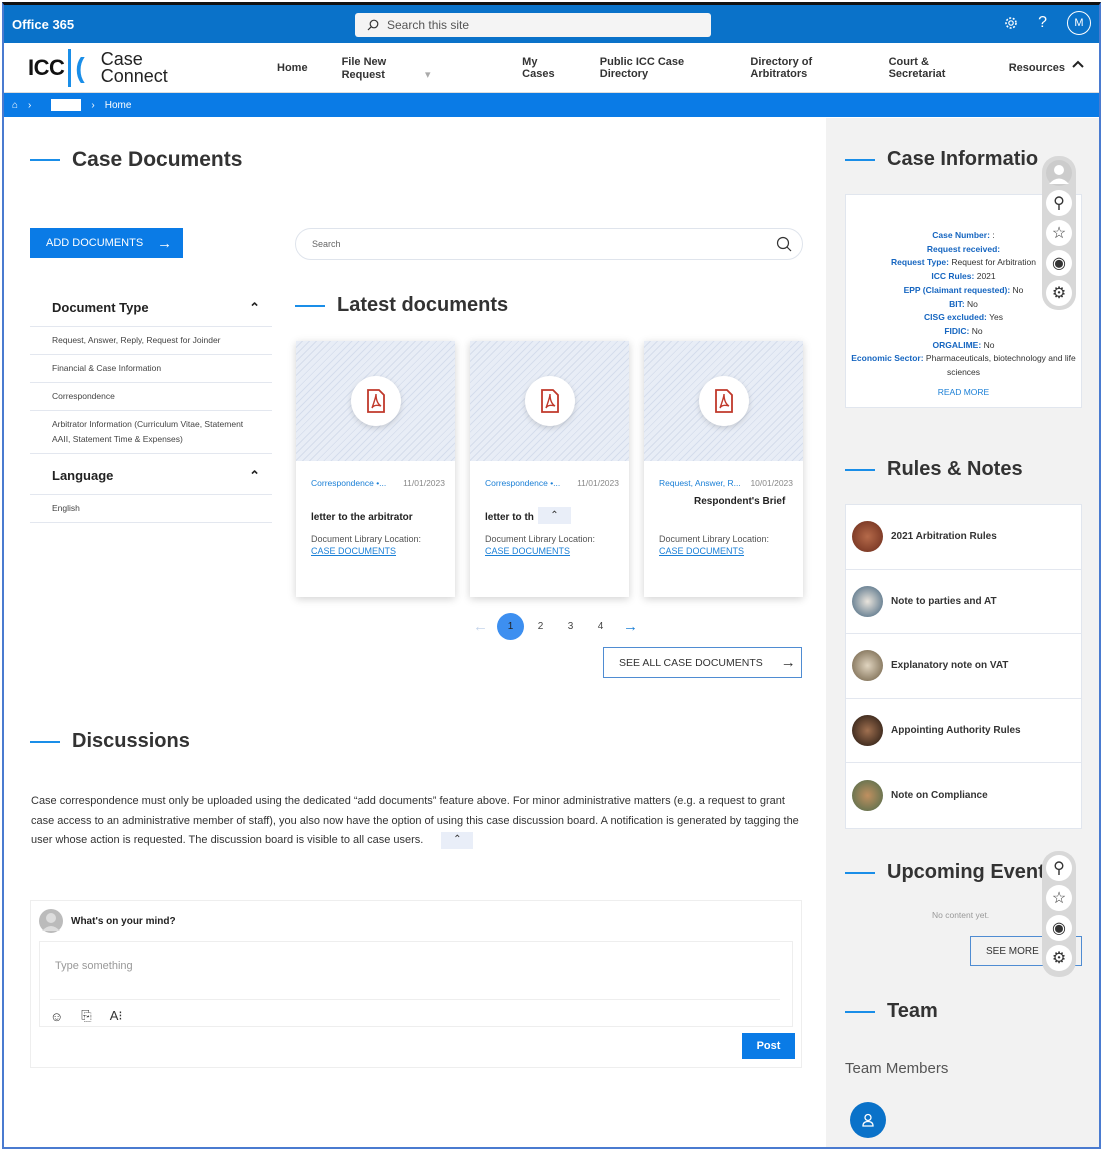 The width and height of the screenshot is (1105, 1151). I want to click on filter-heading: Language, so click(83, 475).